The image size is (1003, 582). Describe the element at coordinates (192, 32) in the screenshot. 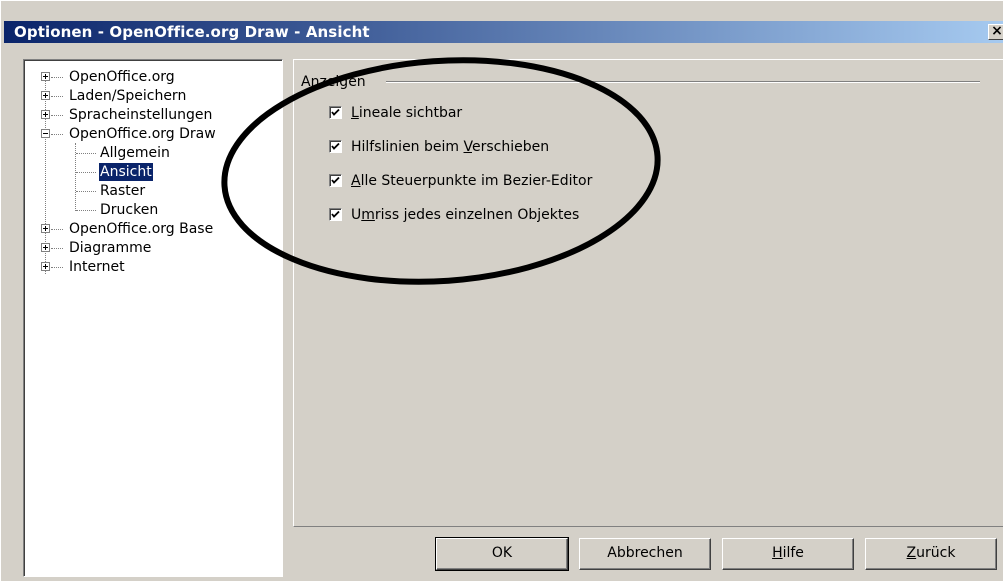

I see `window-title: Optionen - OpenOffice.org Draw - Ansicht` at that location.